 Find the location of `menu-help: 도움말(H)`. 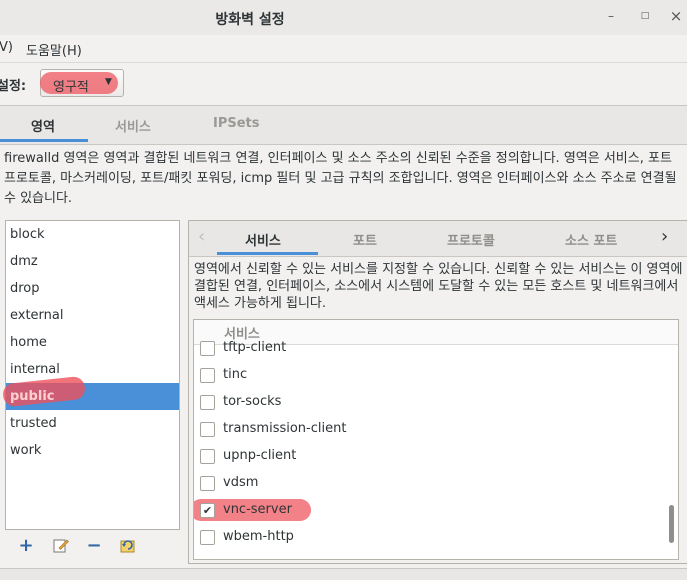

menu-help: 도움말(H) is located at coordinates (54, 49).